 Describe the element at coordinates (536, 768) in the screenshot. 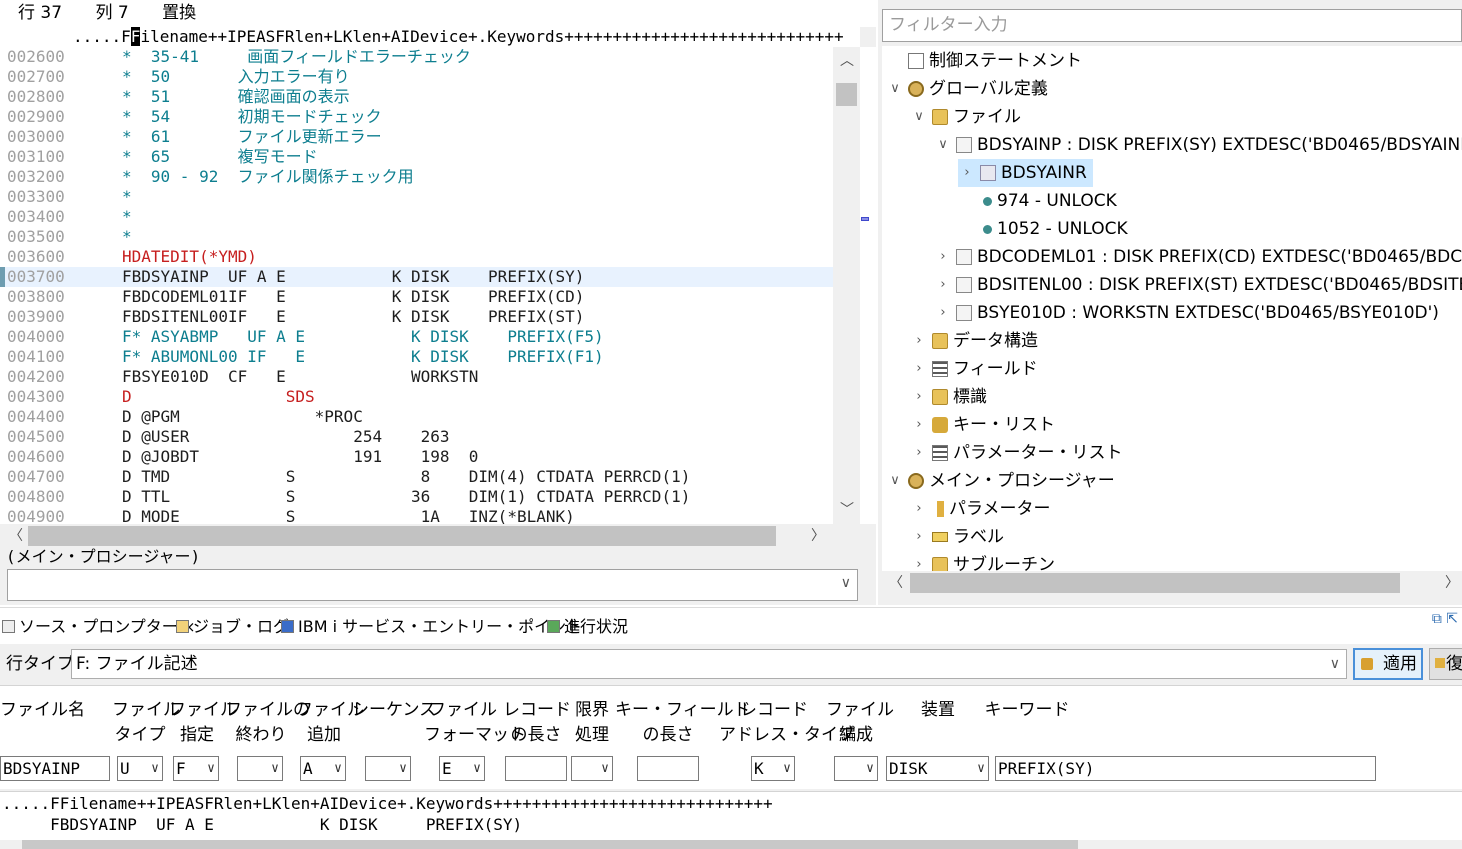

I see `record-length-input` at that location.